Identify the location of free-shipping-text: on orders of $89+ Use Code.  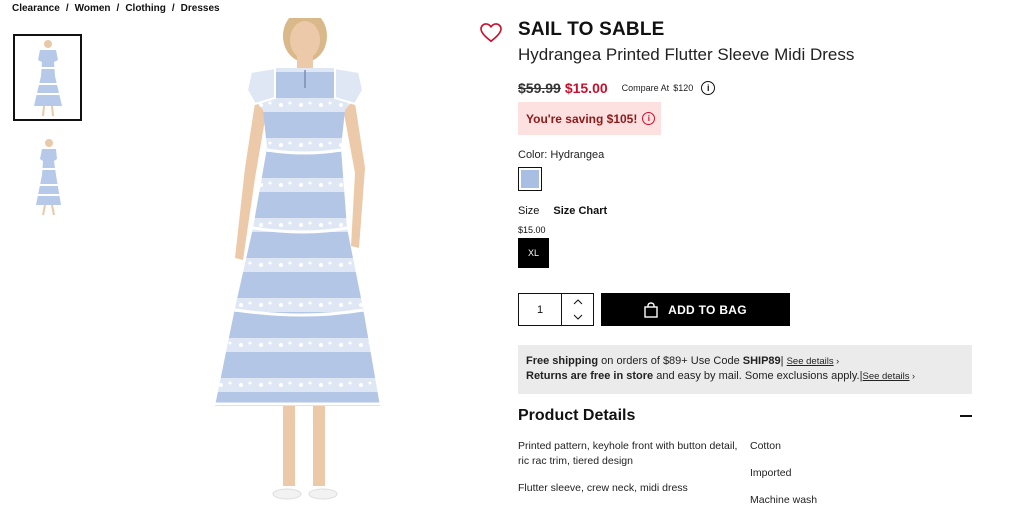
(670, 361).